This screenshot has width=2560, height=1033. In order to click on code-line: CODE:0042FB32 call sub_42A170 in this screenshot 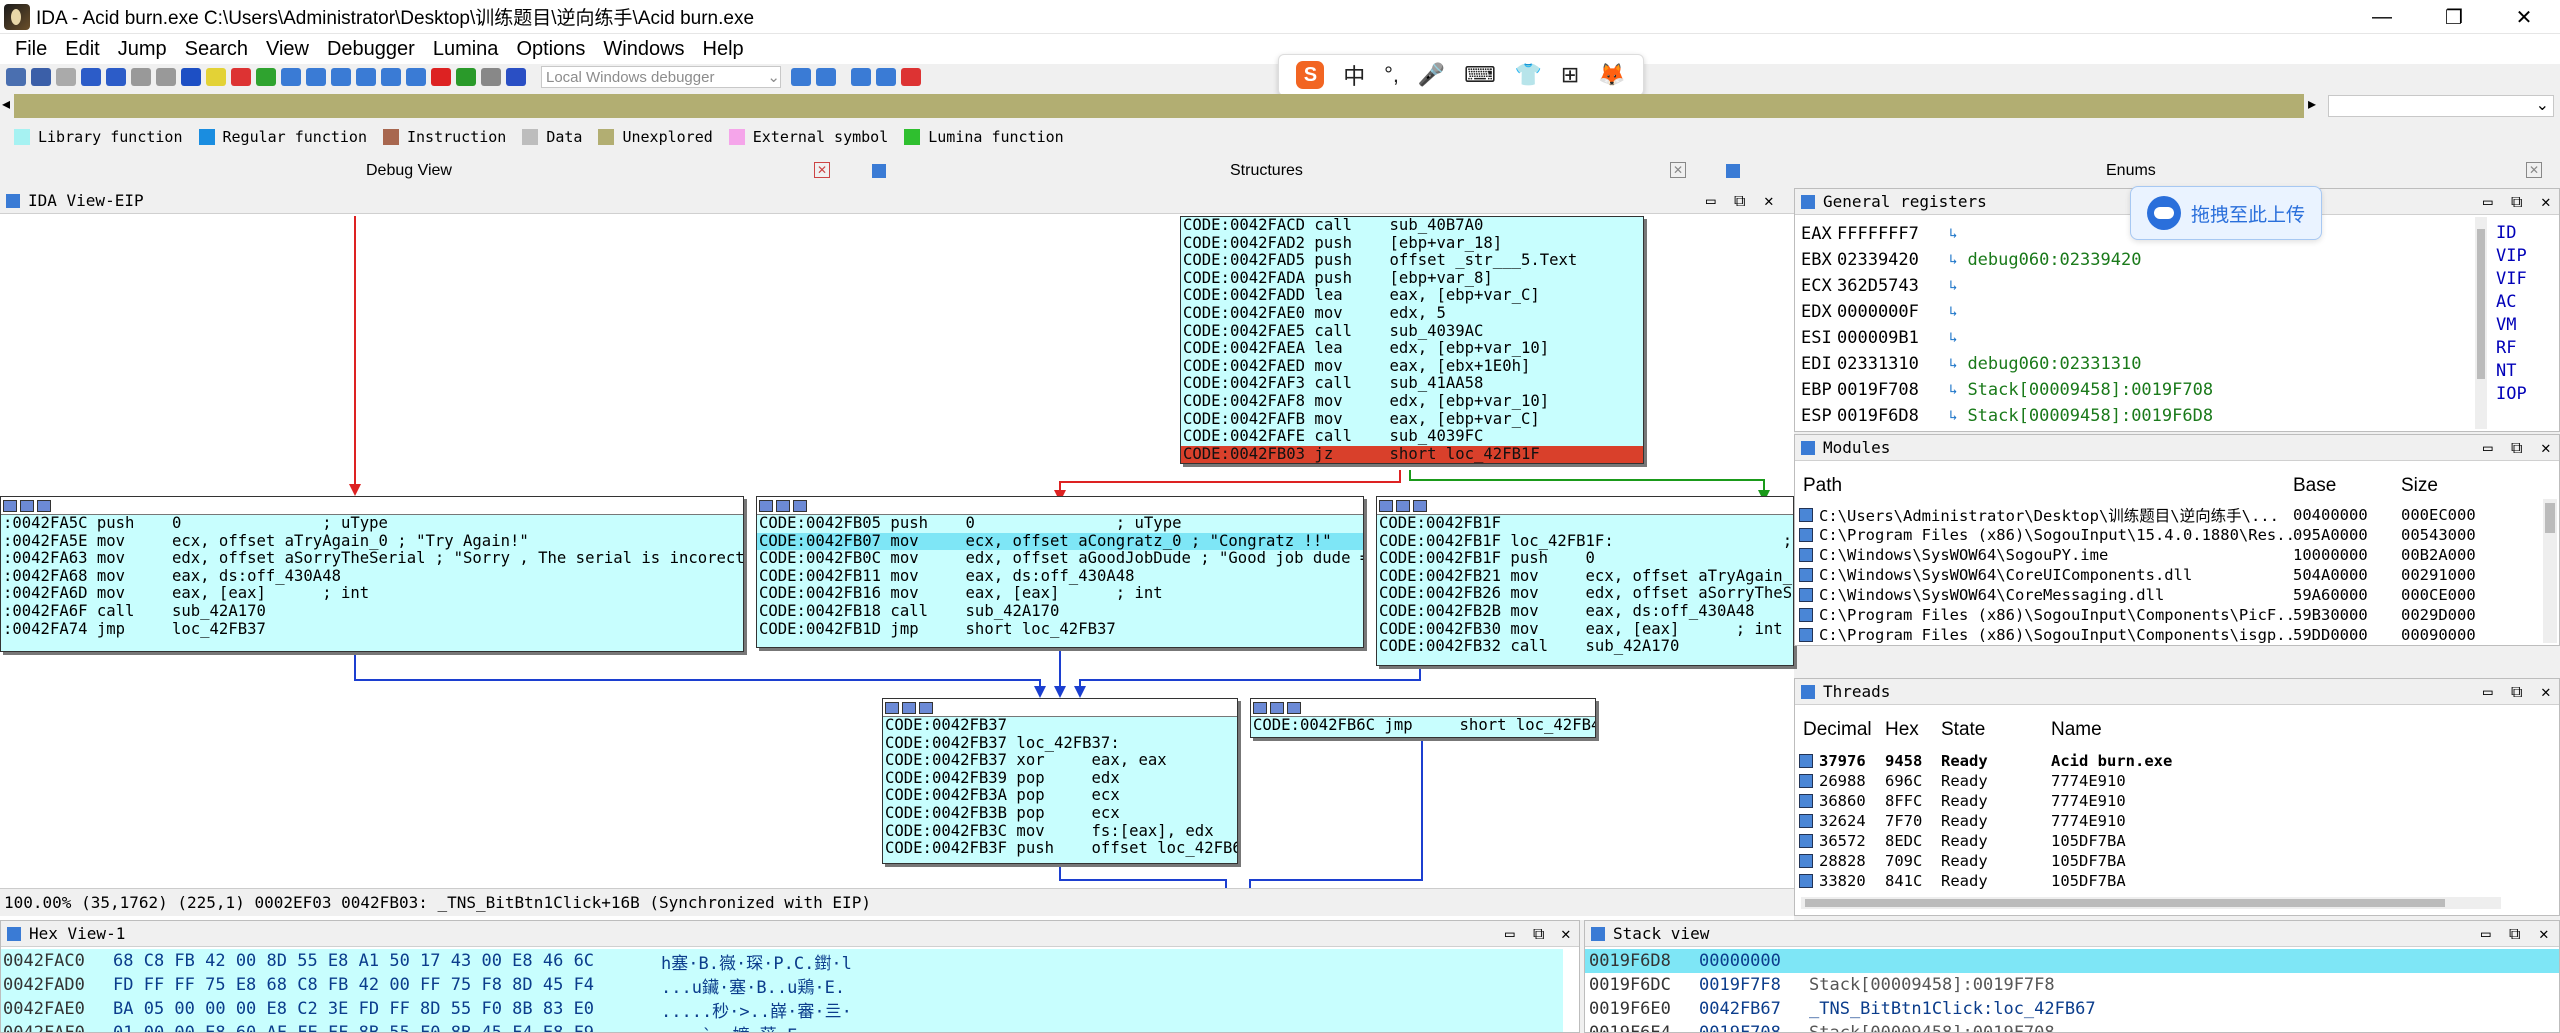, I will do `click(1585, 647)`.